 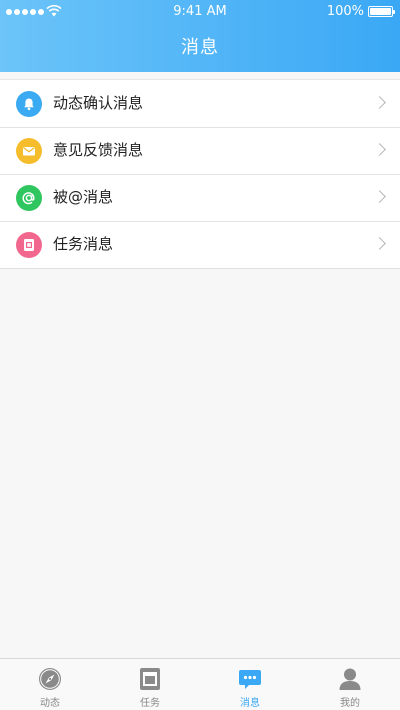 I want to click on list-item-label: 被@消息, so click(x=83, y=197).